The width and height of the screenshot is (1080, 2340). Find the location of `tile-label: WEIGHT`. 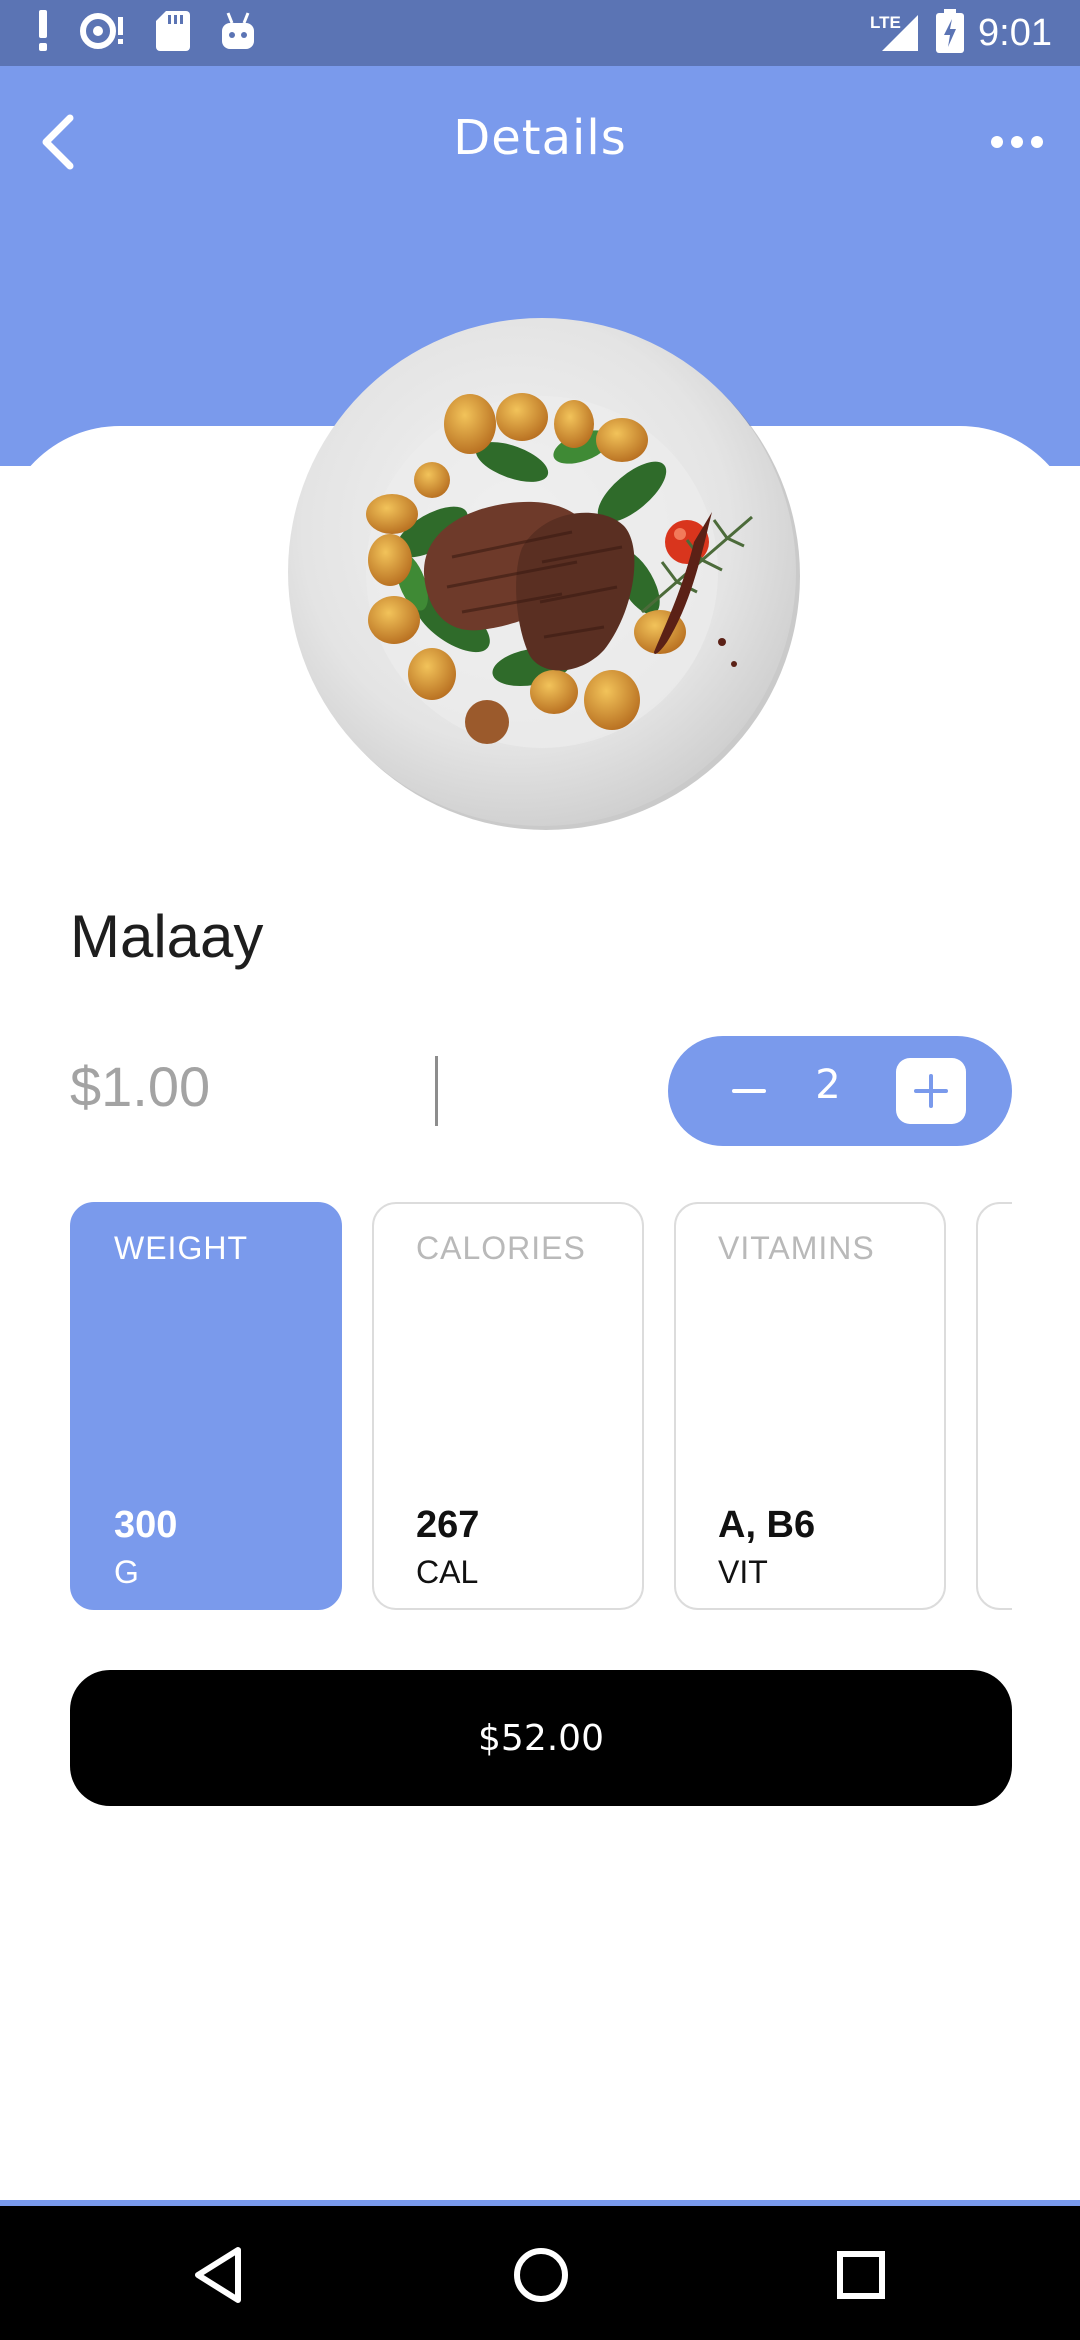

tile-label: WEIGHT is located at coordinates (181, 1248).